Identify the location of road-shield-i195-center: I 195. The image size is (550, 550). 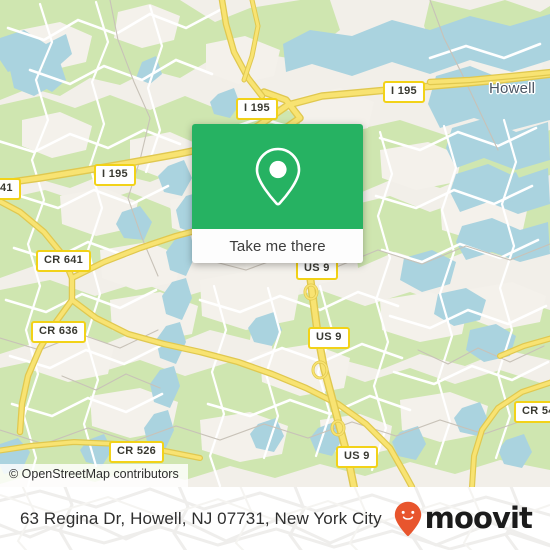
(257, 109).